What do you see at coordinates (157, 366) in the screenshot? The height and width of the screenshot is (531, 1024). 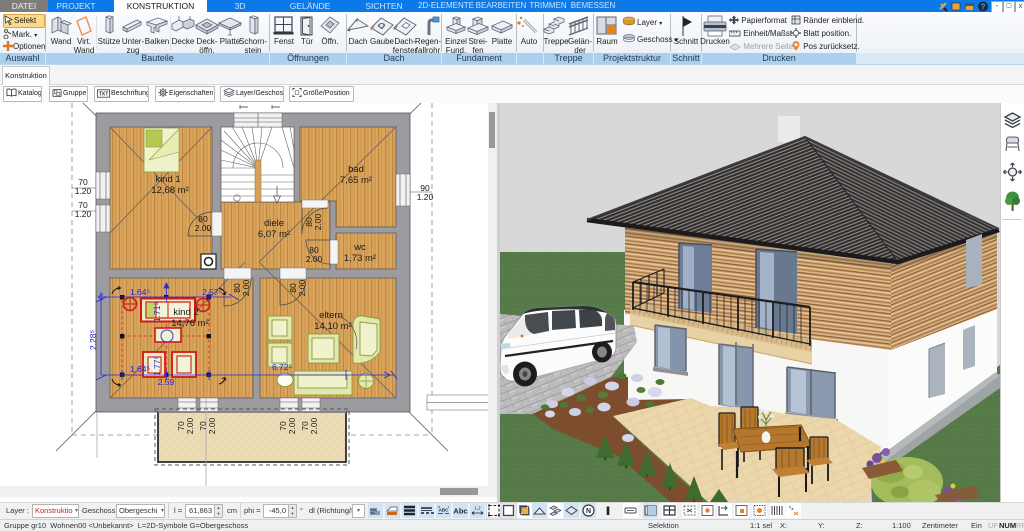 I see `svg-text: 1.77⁵` at bounding box center [157, 366].